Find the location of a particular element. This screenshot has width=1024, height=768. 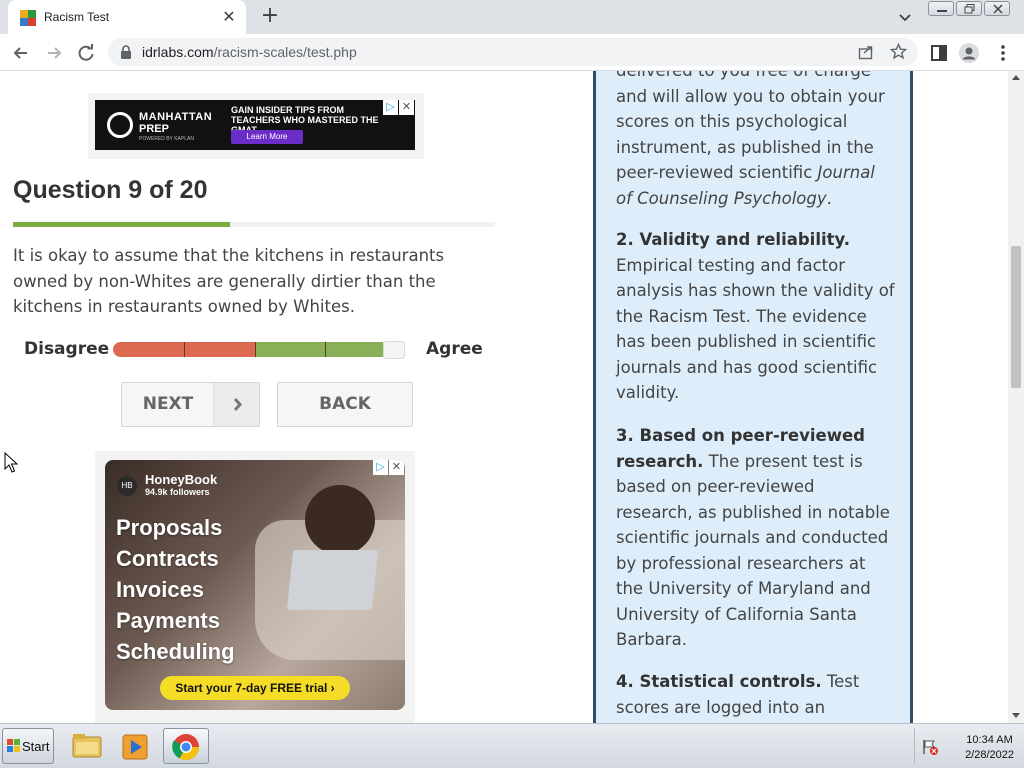

profile-avatar-icon is located at coordinates (969, 53).